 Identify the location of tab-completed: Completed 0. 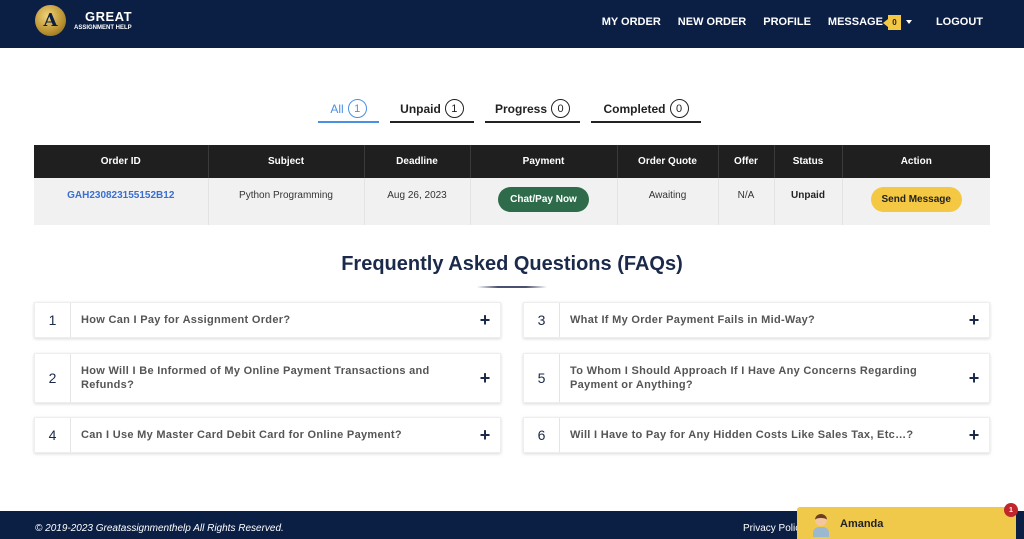
(646, 109).